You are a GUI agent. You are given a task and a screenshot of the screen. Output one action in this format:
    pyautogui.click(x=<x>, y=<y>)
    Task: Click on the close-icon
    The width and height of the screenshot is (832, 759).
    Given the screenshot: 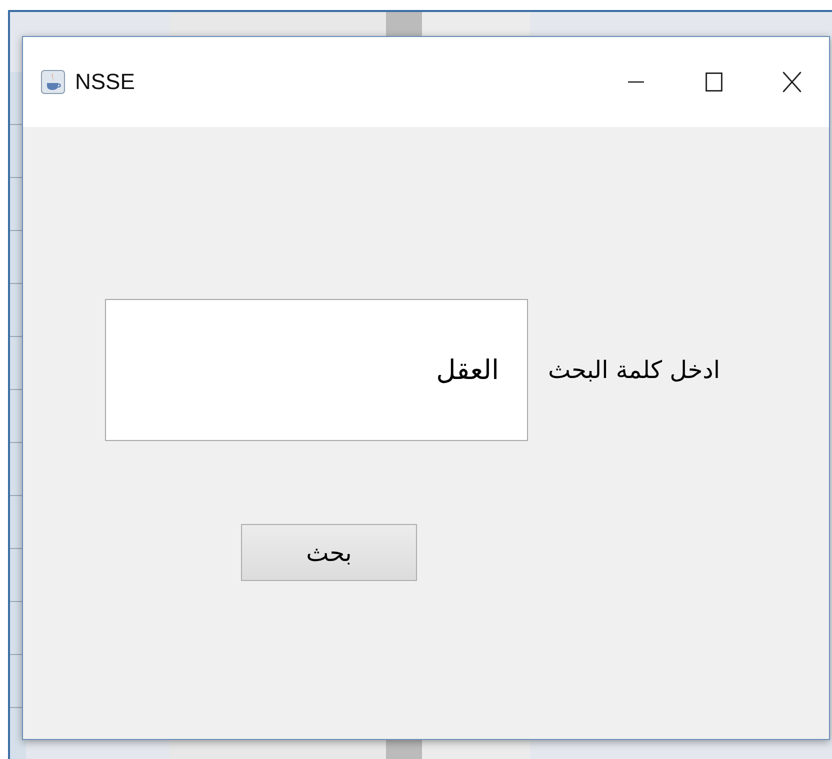 What is the action you would take?
    pyautogui.click(x=792, y=82)
    